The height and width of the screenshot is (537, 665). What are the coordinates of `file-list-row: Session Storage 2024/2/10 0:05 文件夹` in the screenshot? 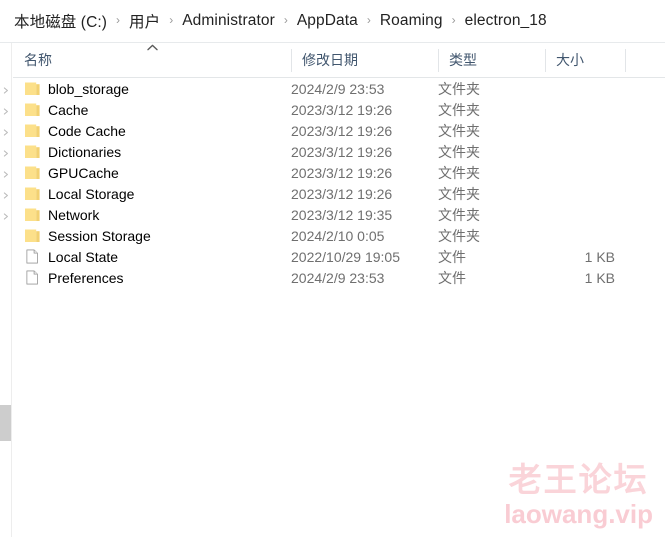 It's located at (339, 235).